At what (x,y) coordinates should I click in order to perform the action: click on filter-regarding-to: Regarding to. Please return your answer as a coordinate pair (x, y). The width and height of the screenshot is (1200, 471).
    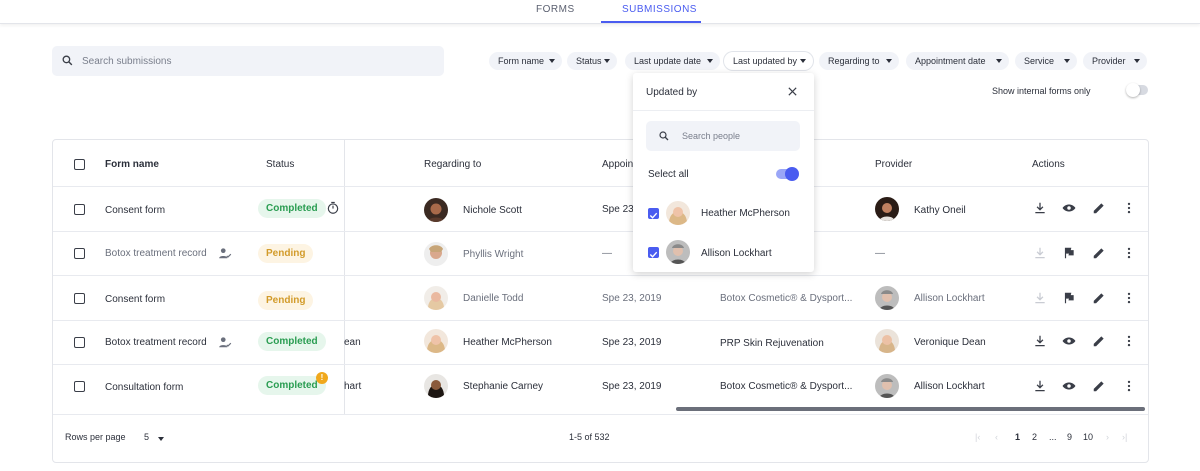
    Looking at the image, I should click on (859, 61).